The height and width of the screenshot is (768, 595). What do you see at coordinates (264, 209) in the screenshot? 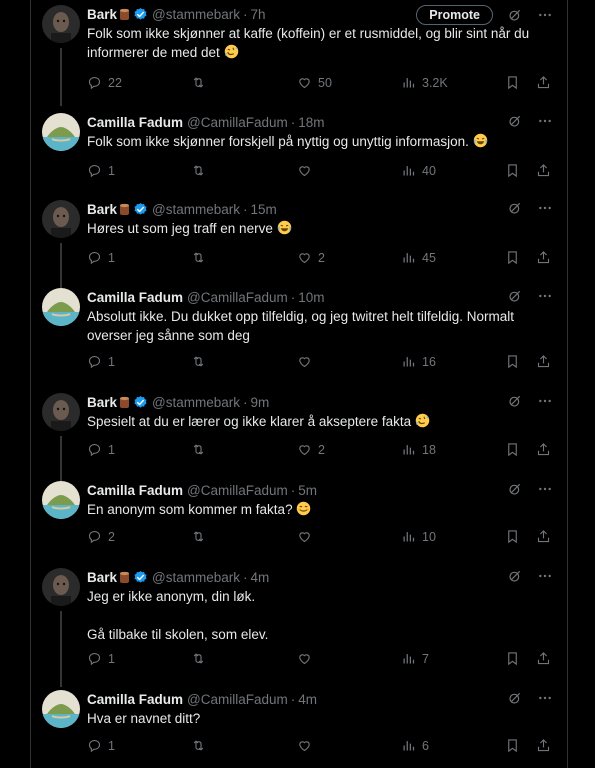
I see `timestamp: 15m` at bounding box center [264, 209].